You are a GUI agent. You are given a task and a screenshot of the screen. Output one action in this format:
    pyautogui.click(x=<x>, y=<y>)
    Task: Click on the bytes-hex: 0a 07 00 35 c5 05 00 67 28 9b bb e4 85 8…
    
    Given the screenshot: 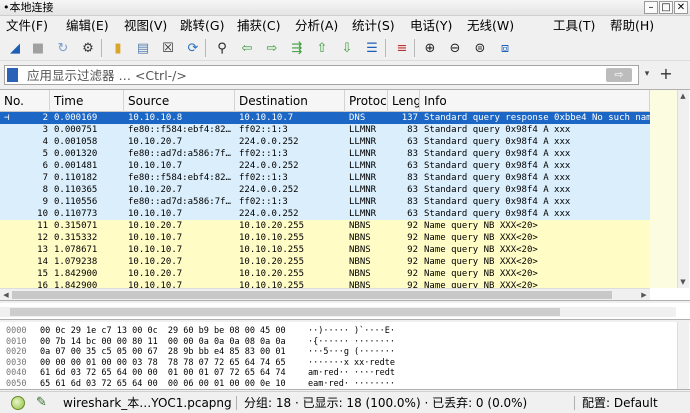 What is the action you would take?
    pyautogui.click(x=163, y=352)
    